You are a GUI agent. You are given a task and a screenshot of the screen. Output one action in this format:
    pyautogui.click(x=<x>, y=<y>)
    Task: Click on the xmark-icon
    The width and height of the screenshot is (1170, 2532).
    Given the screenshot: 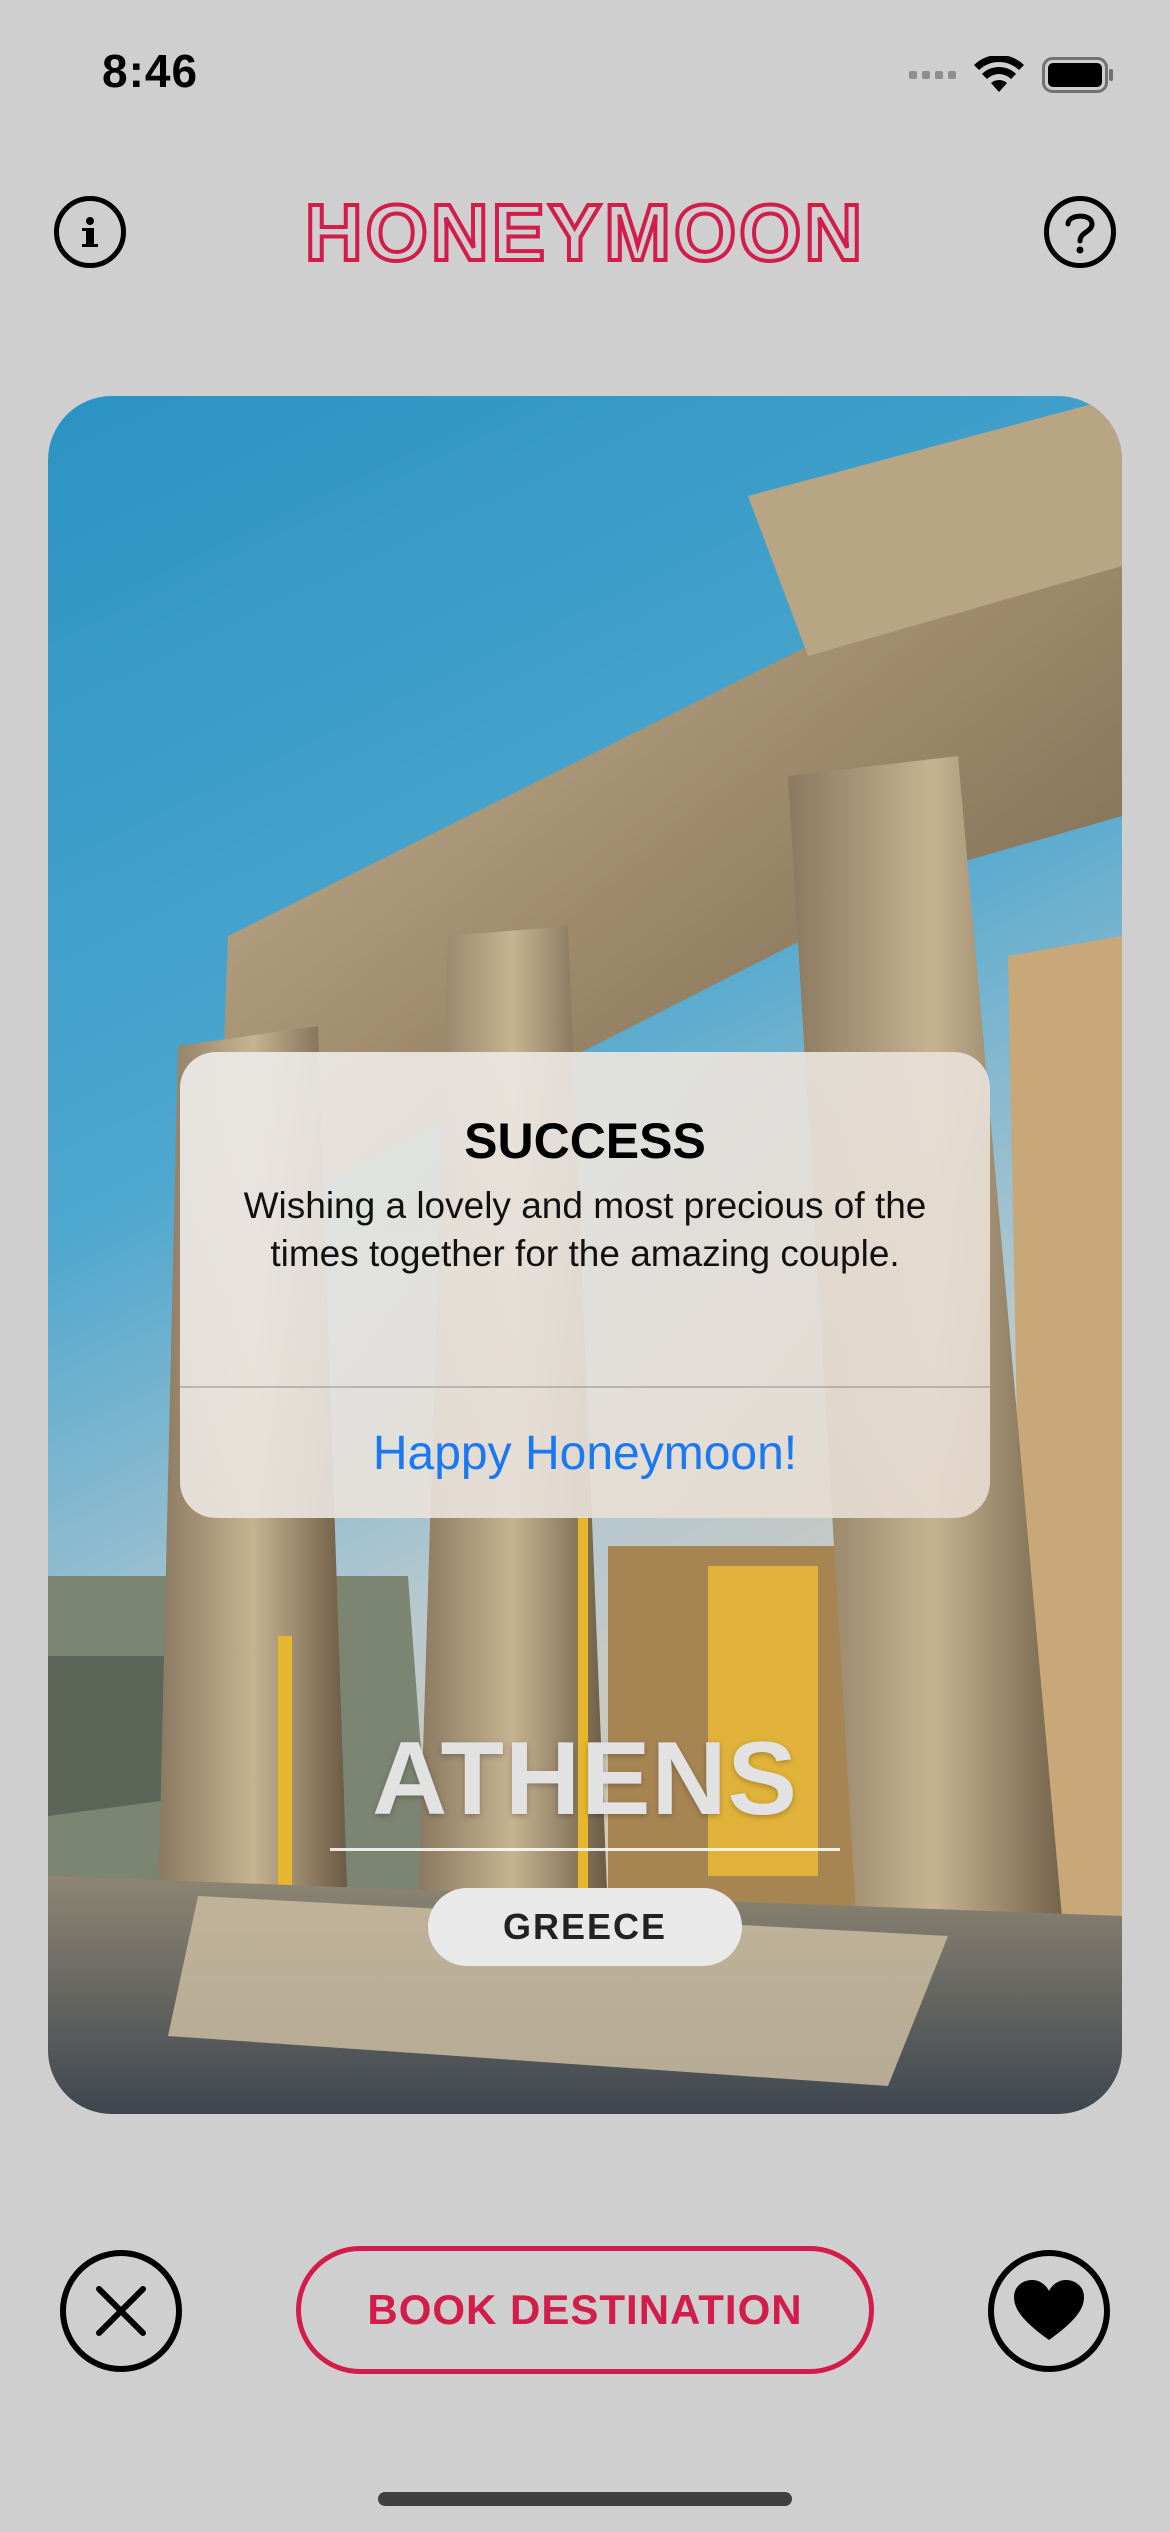 What is the action you would take?
    pyautogui.click(x=121, y=2311)
    